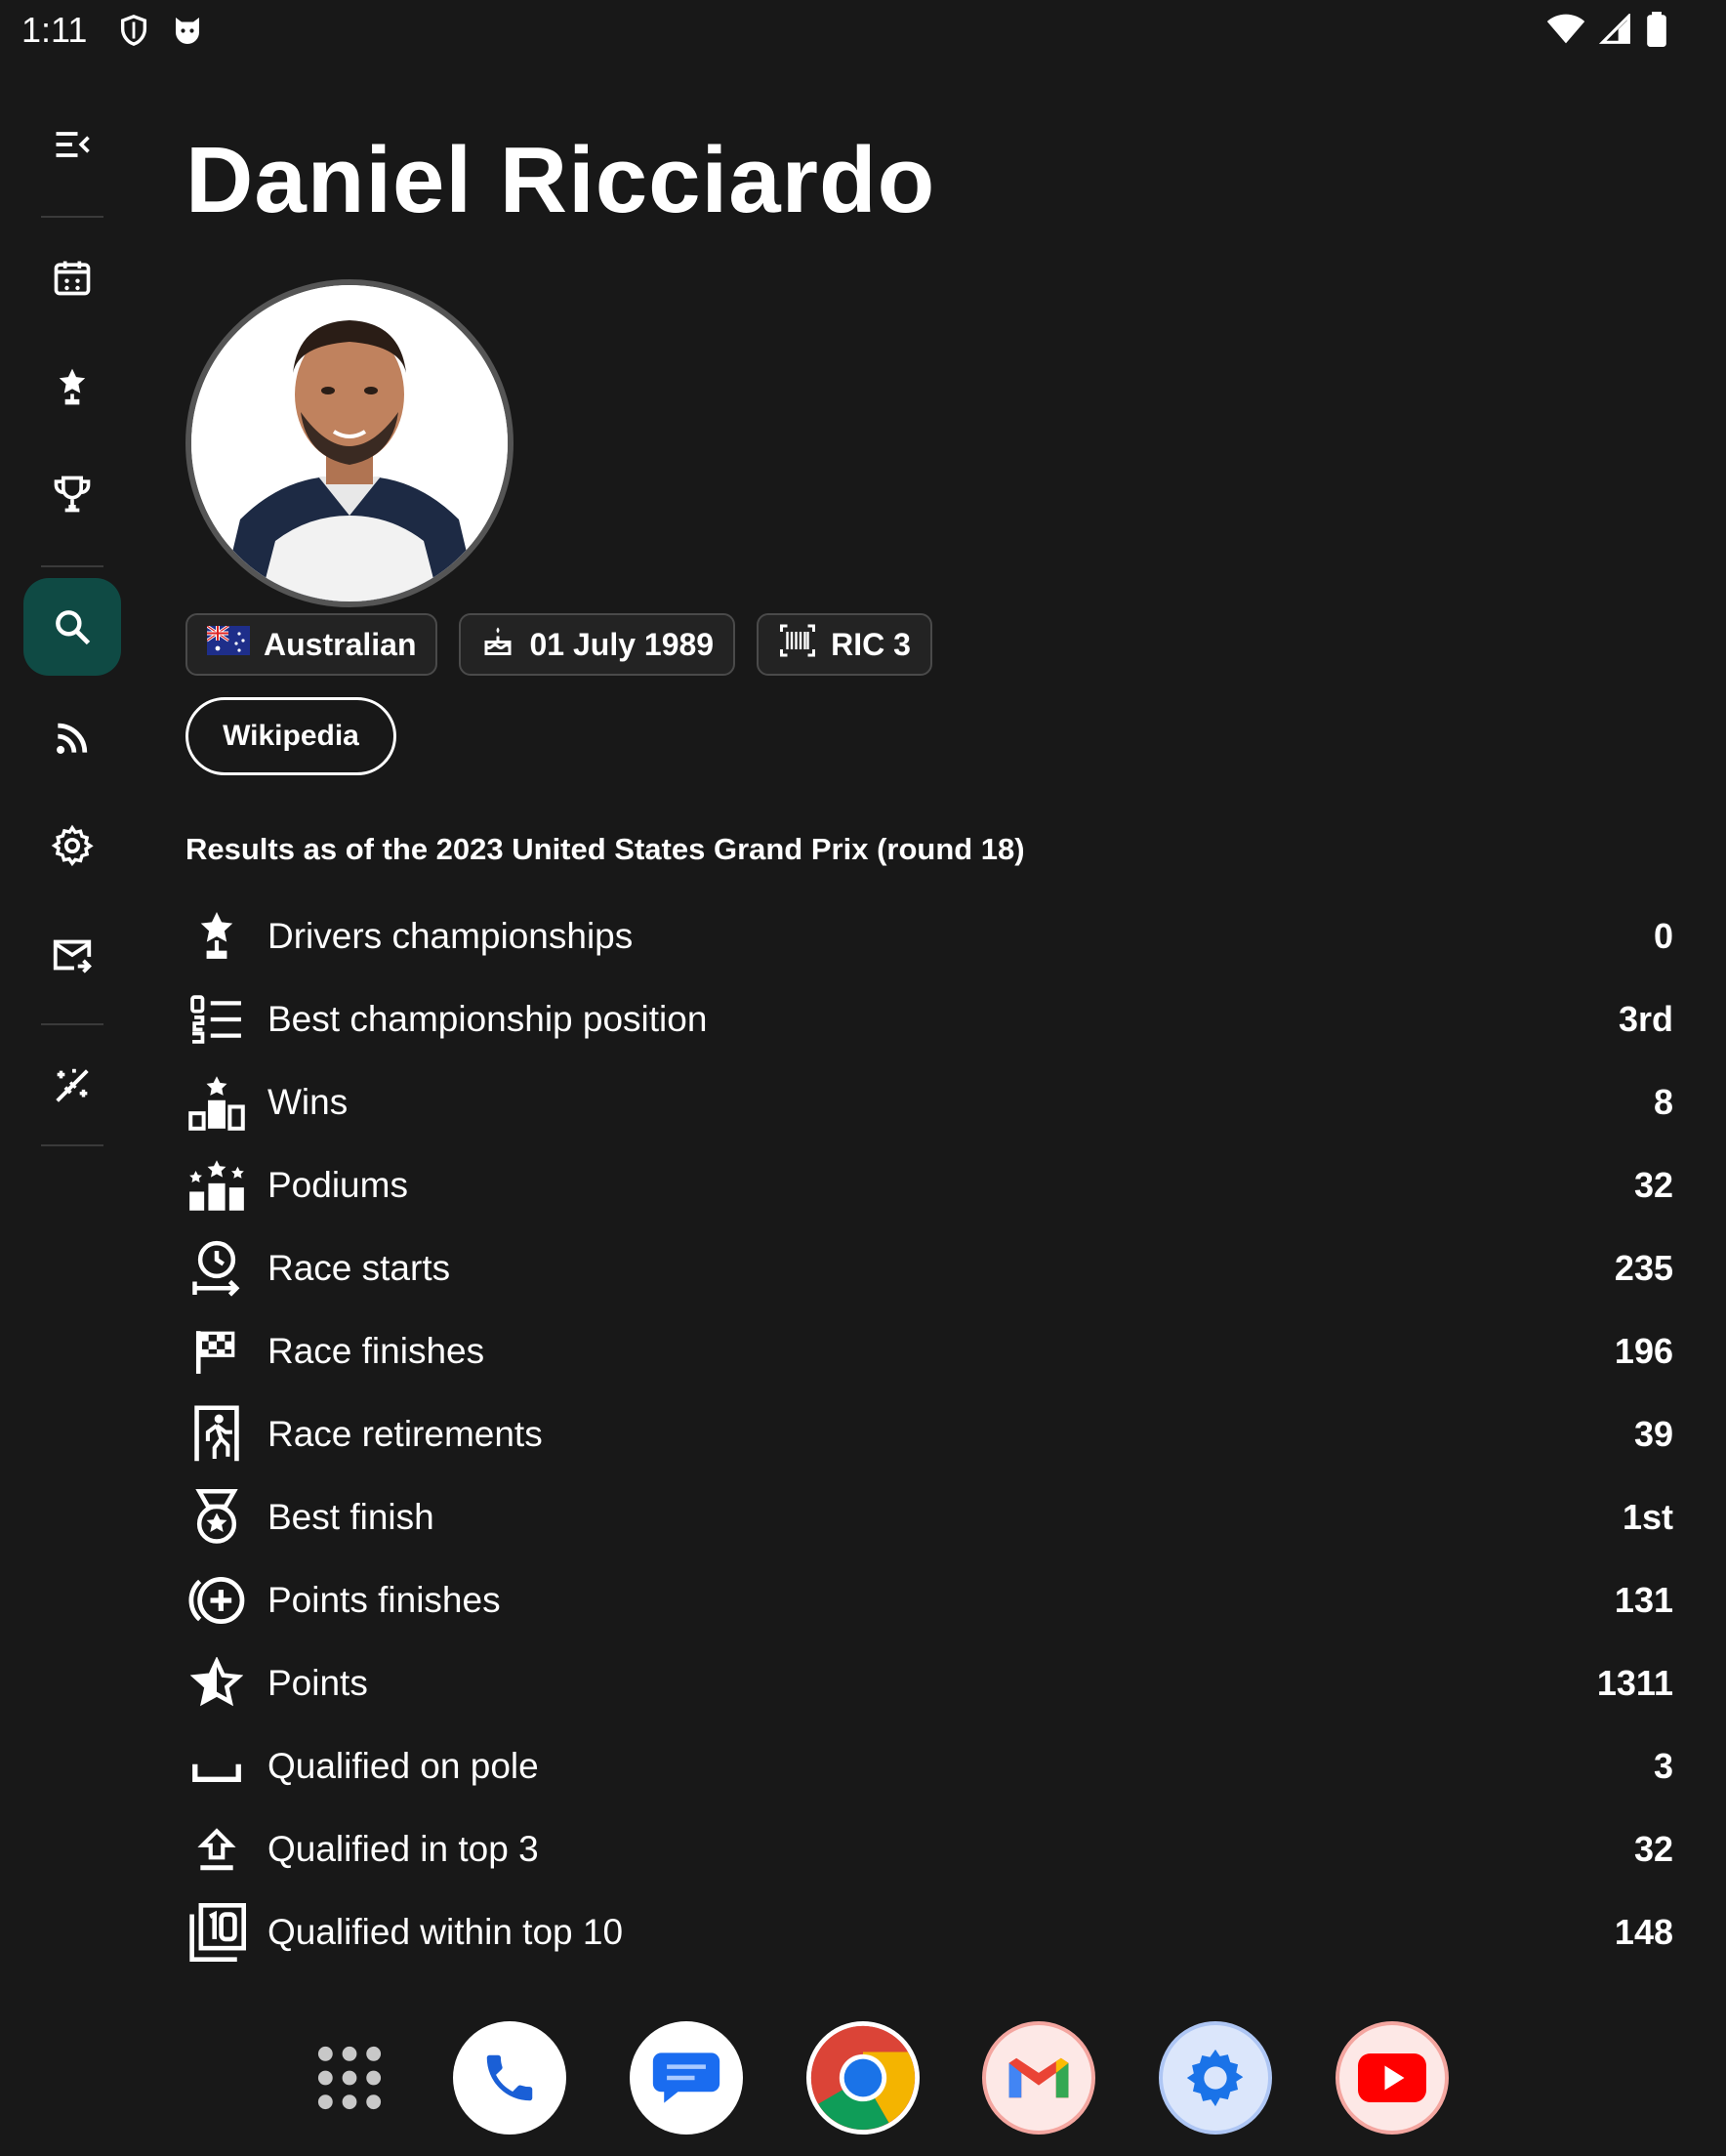  What do you see at coordinates (863, 31) in the screenshot?
I see `status-bar: 1:11` at bounding box center [863, 31].